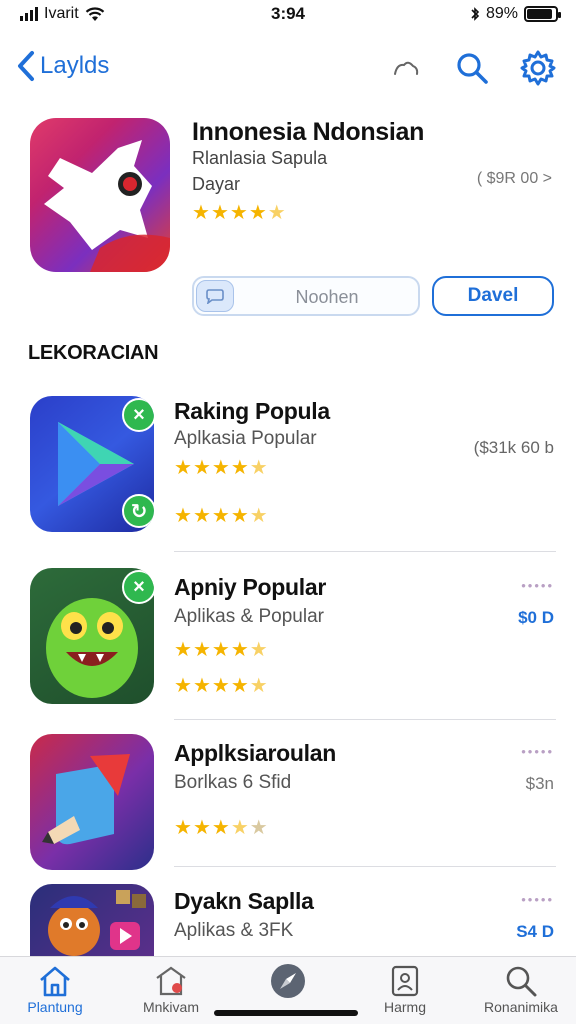 Image resolution: width=576 pixels, height=1024 pixels. What do you see at coordinates (249, 616) in the screenshot?
I see `app-subtitle: Aplikas & Popular` at bounding box center [249, 616].